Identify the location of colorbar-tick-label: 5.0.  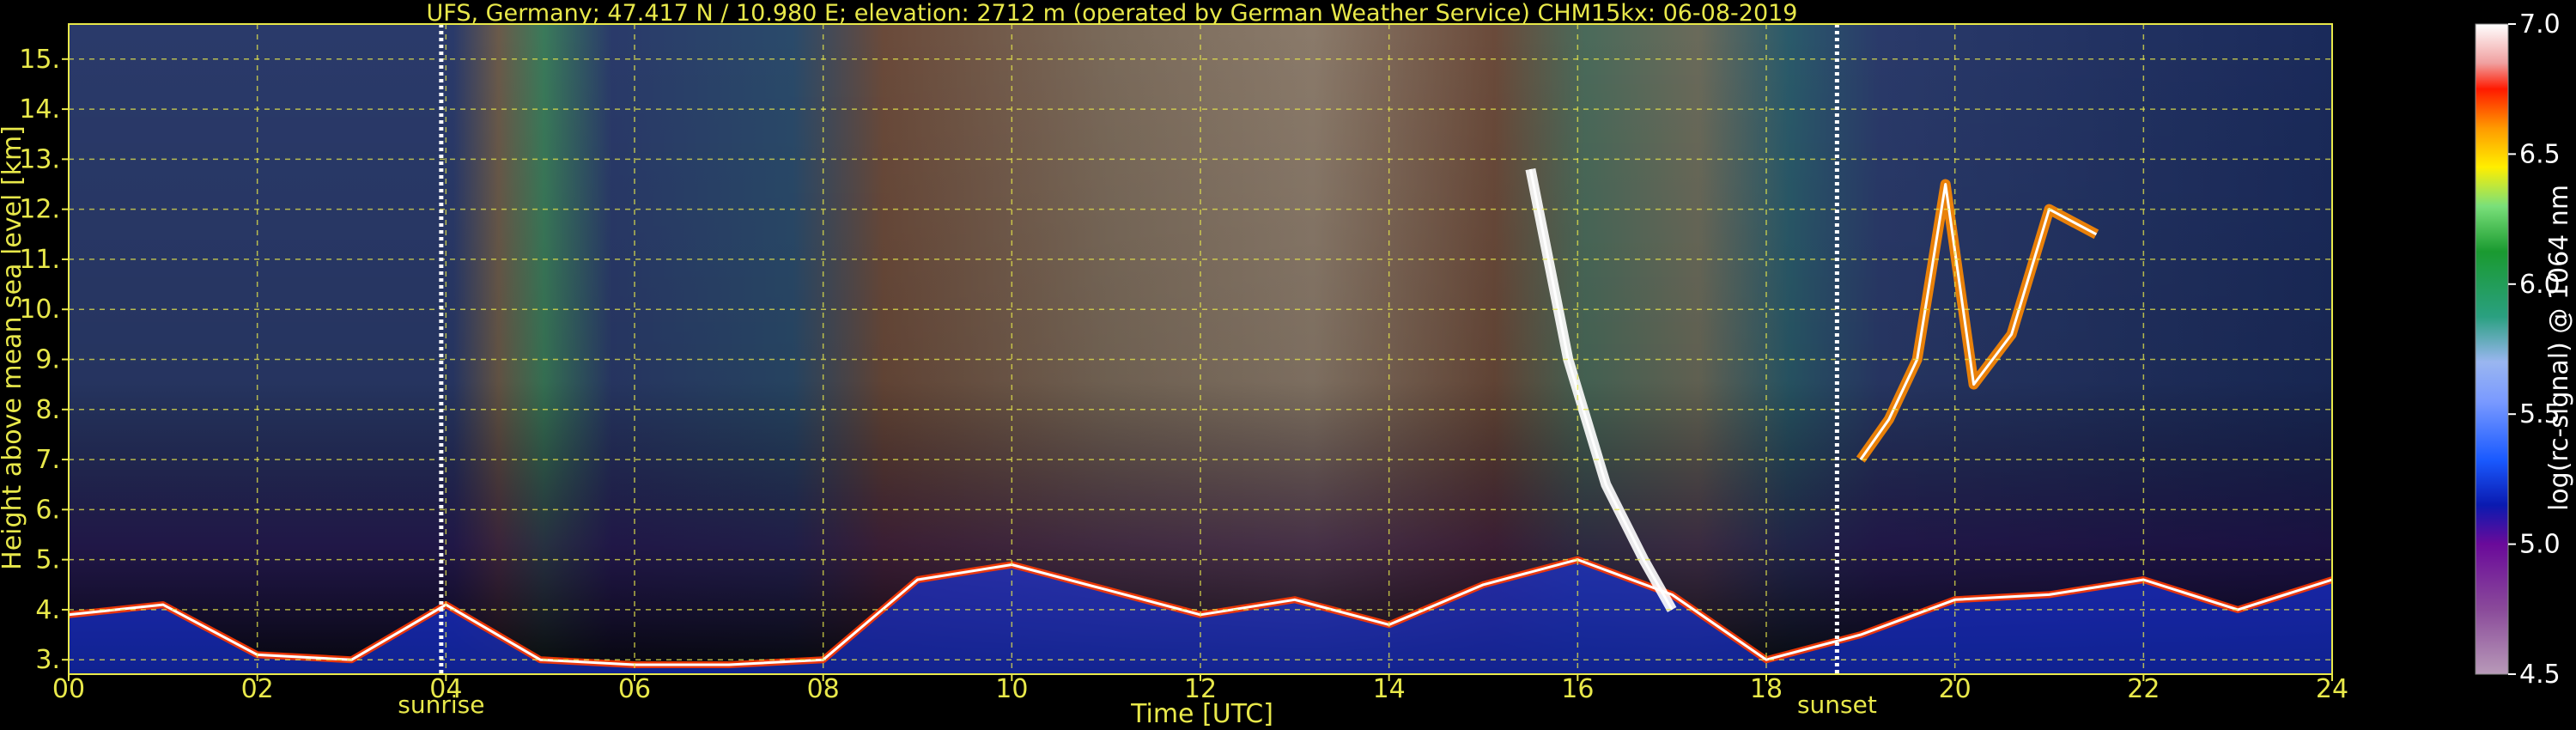
(2540, 545).